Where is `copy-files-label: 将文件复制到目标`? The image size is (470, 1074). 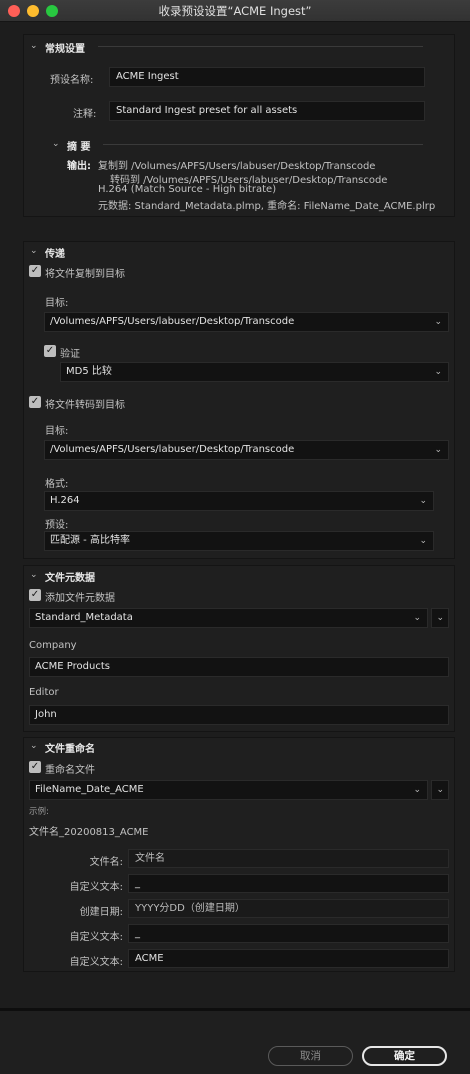 copy-files-label: 将文件复制到目标 is located at coordinates (85, 274).